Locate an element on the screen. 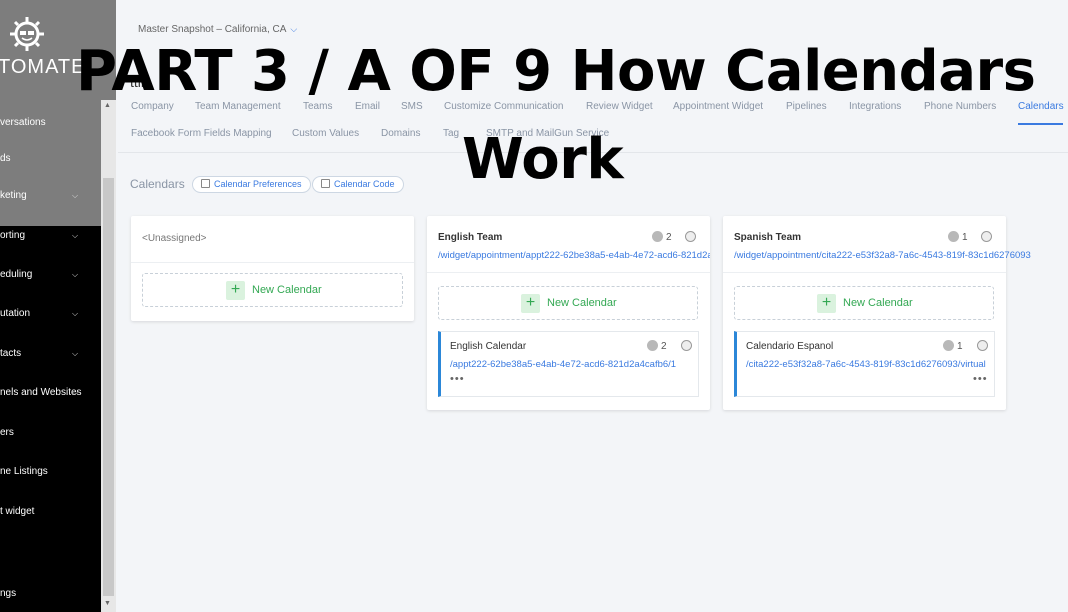 The width and height of the screenshot is (1068, 612). sidebar-item-label: t widget is located at coordinates (17, 511).